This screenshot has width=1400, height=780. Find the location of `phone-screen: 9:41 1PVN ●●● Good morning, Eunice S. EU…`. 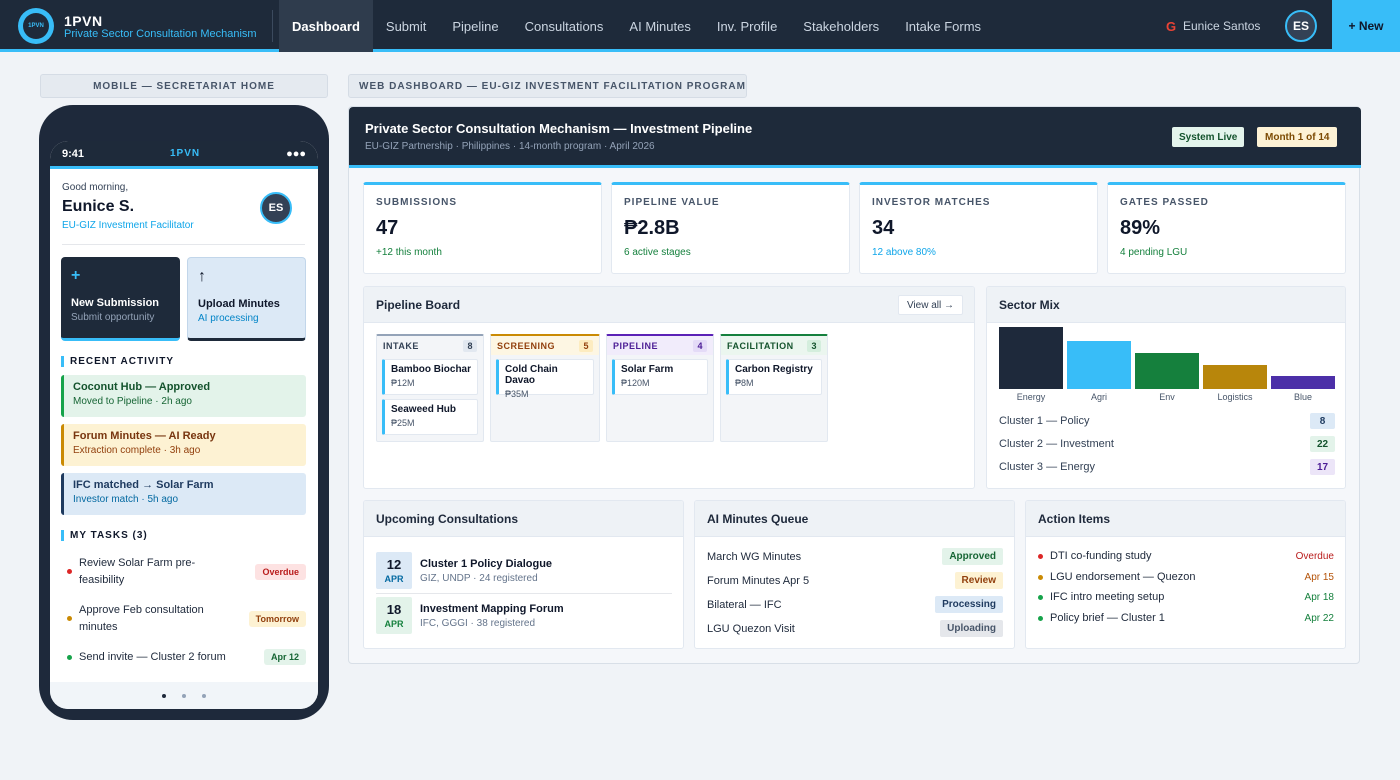

phone-screen: 9:41 1PVN ●●● Good morning, Eunice S. EU… is located at coordinates (184, 425).